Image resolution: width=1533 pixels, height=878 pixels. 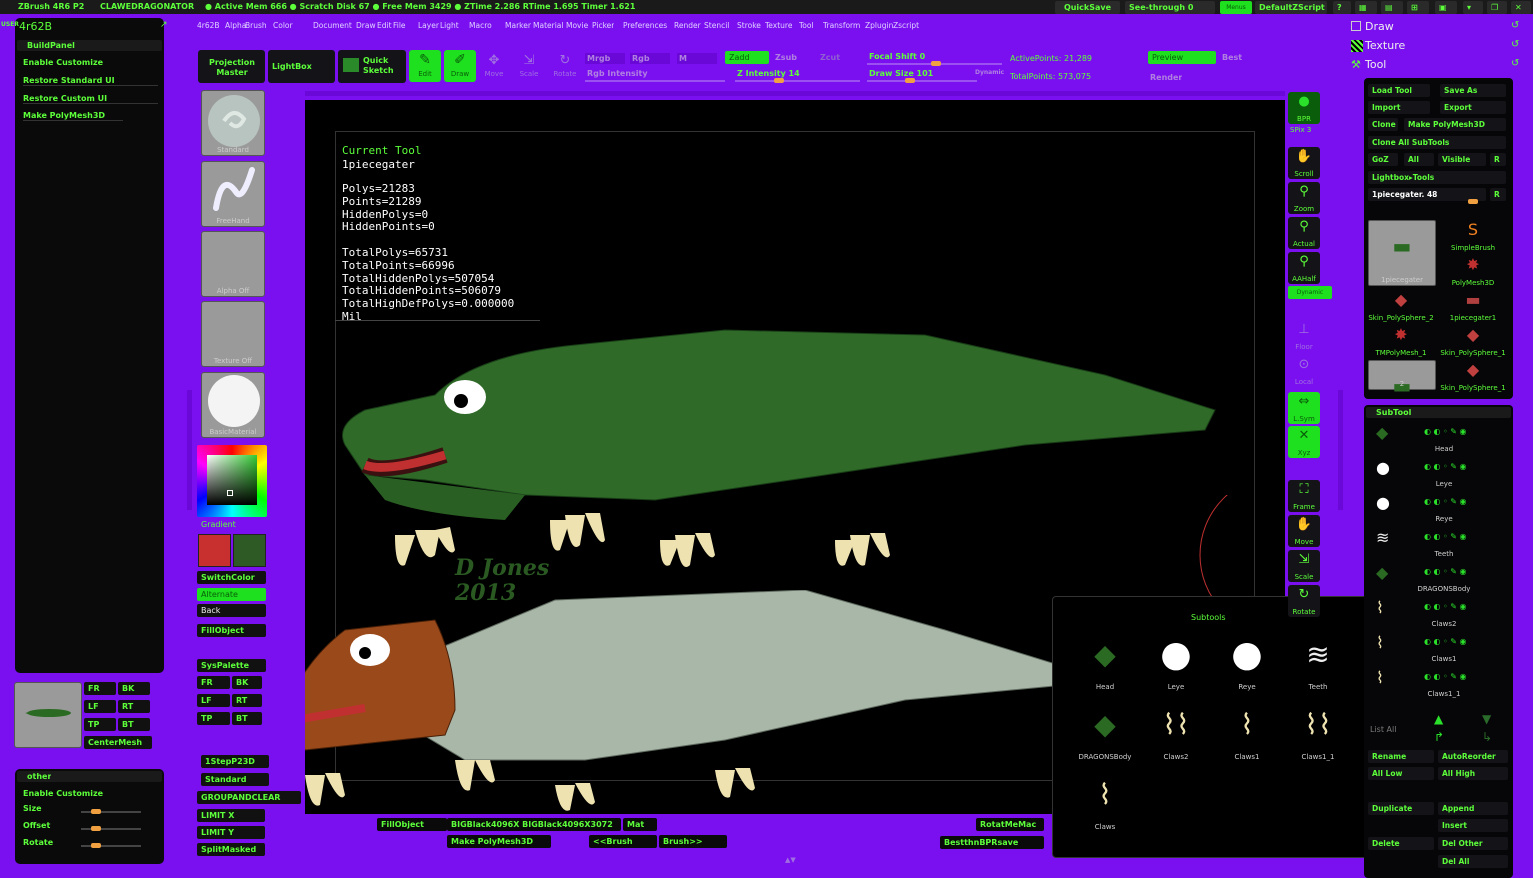 What do you see at coordinates (1455, 124) in the screenshot?
I see `tool-make-polymesh3d-button: Make PolyMesh3D` at bounding box center [1455, 124].